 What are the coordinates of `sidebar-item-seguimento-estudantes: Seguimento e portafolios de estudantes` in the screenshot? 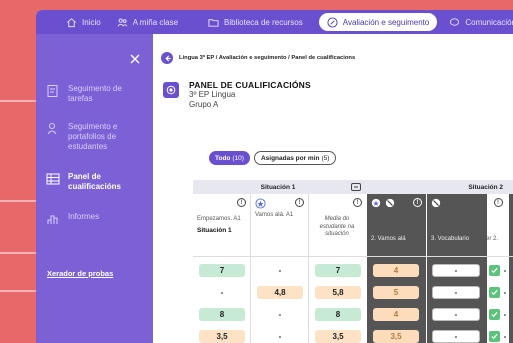 It's located at (92, 137).